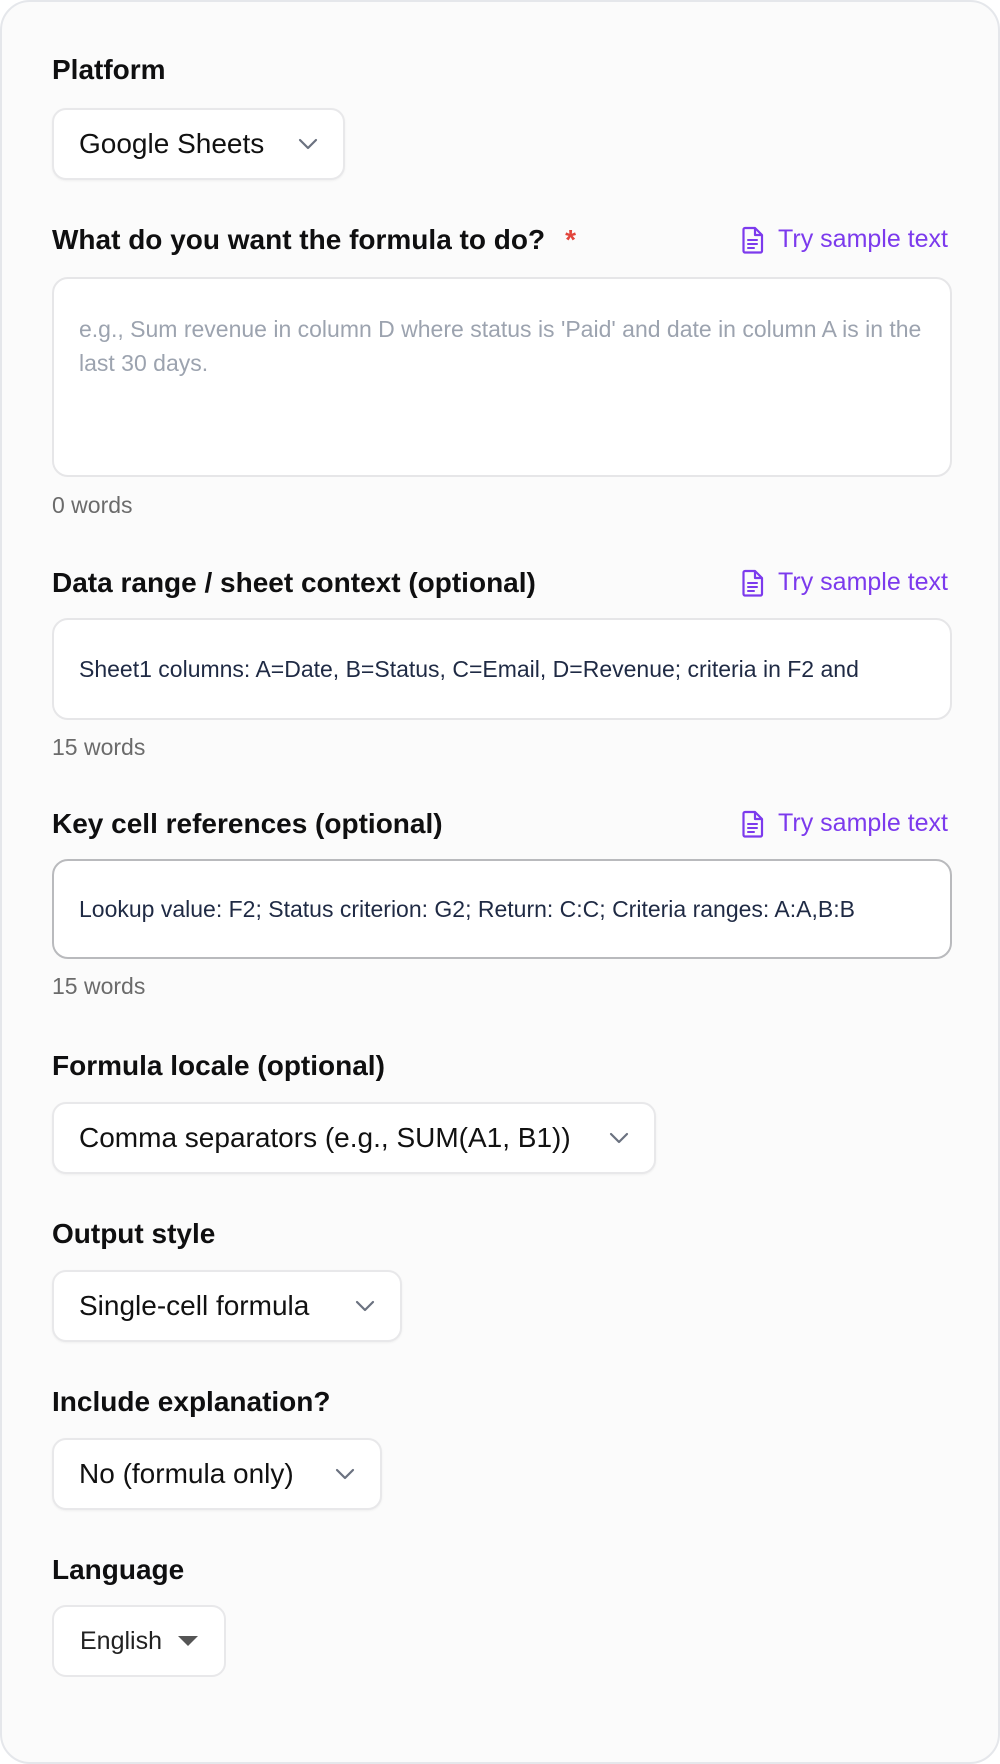 The height and width of the screenshot is (1764, 1000). I want to click on output-select: Single-cell formula, so click(227, 1306).